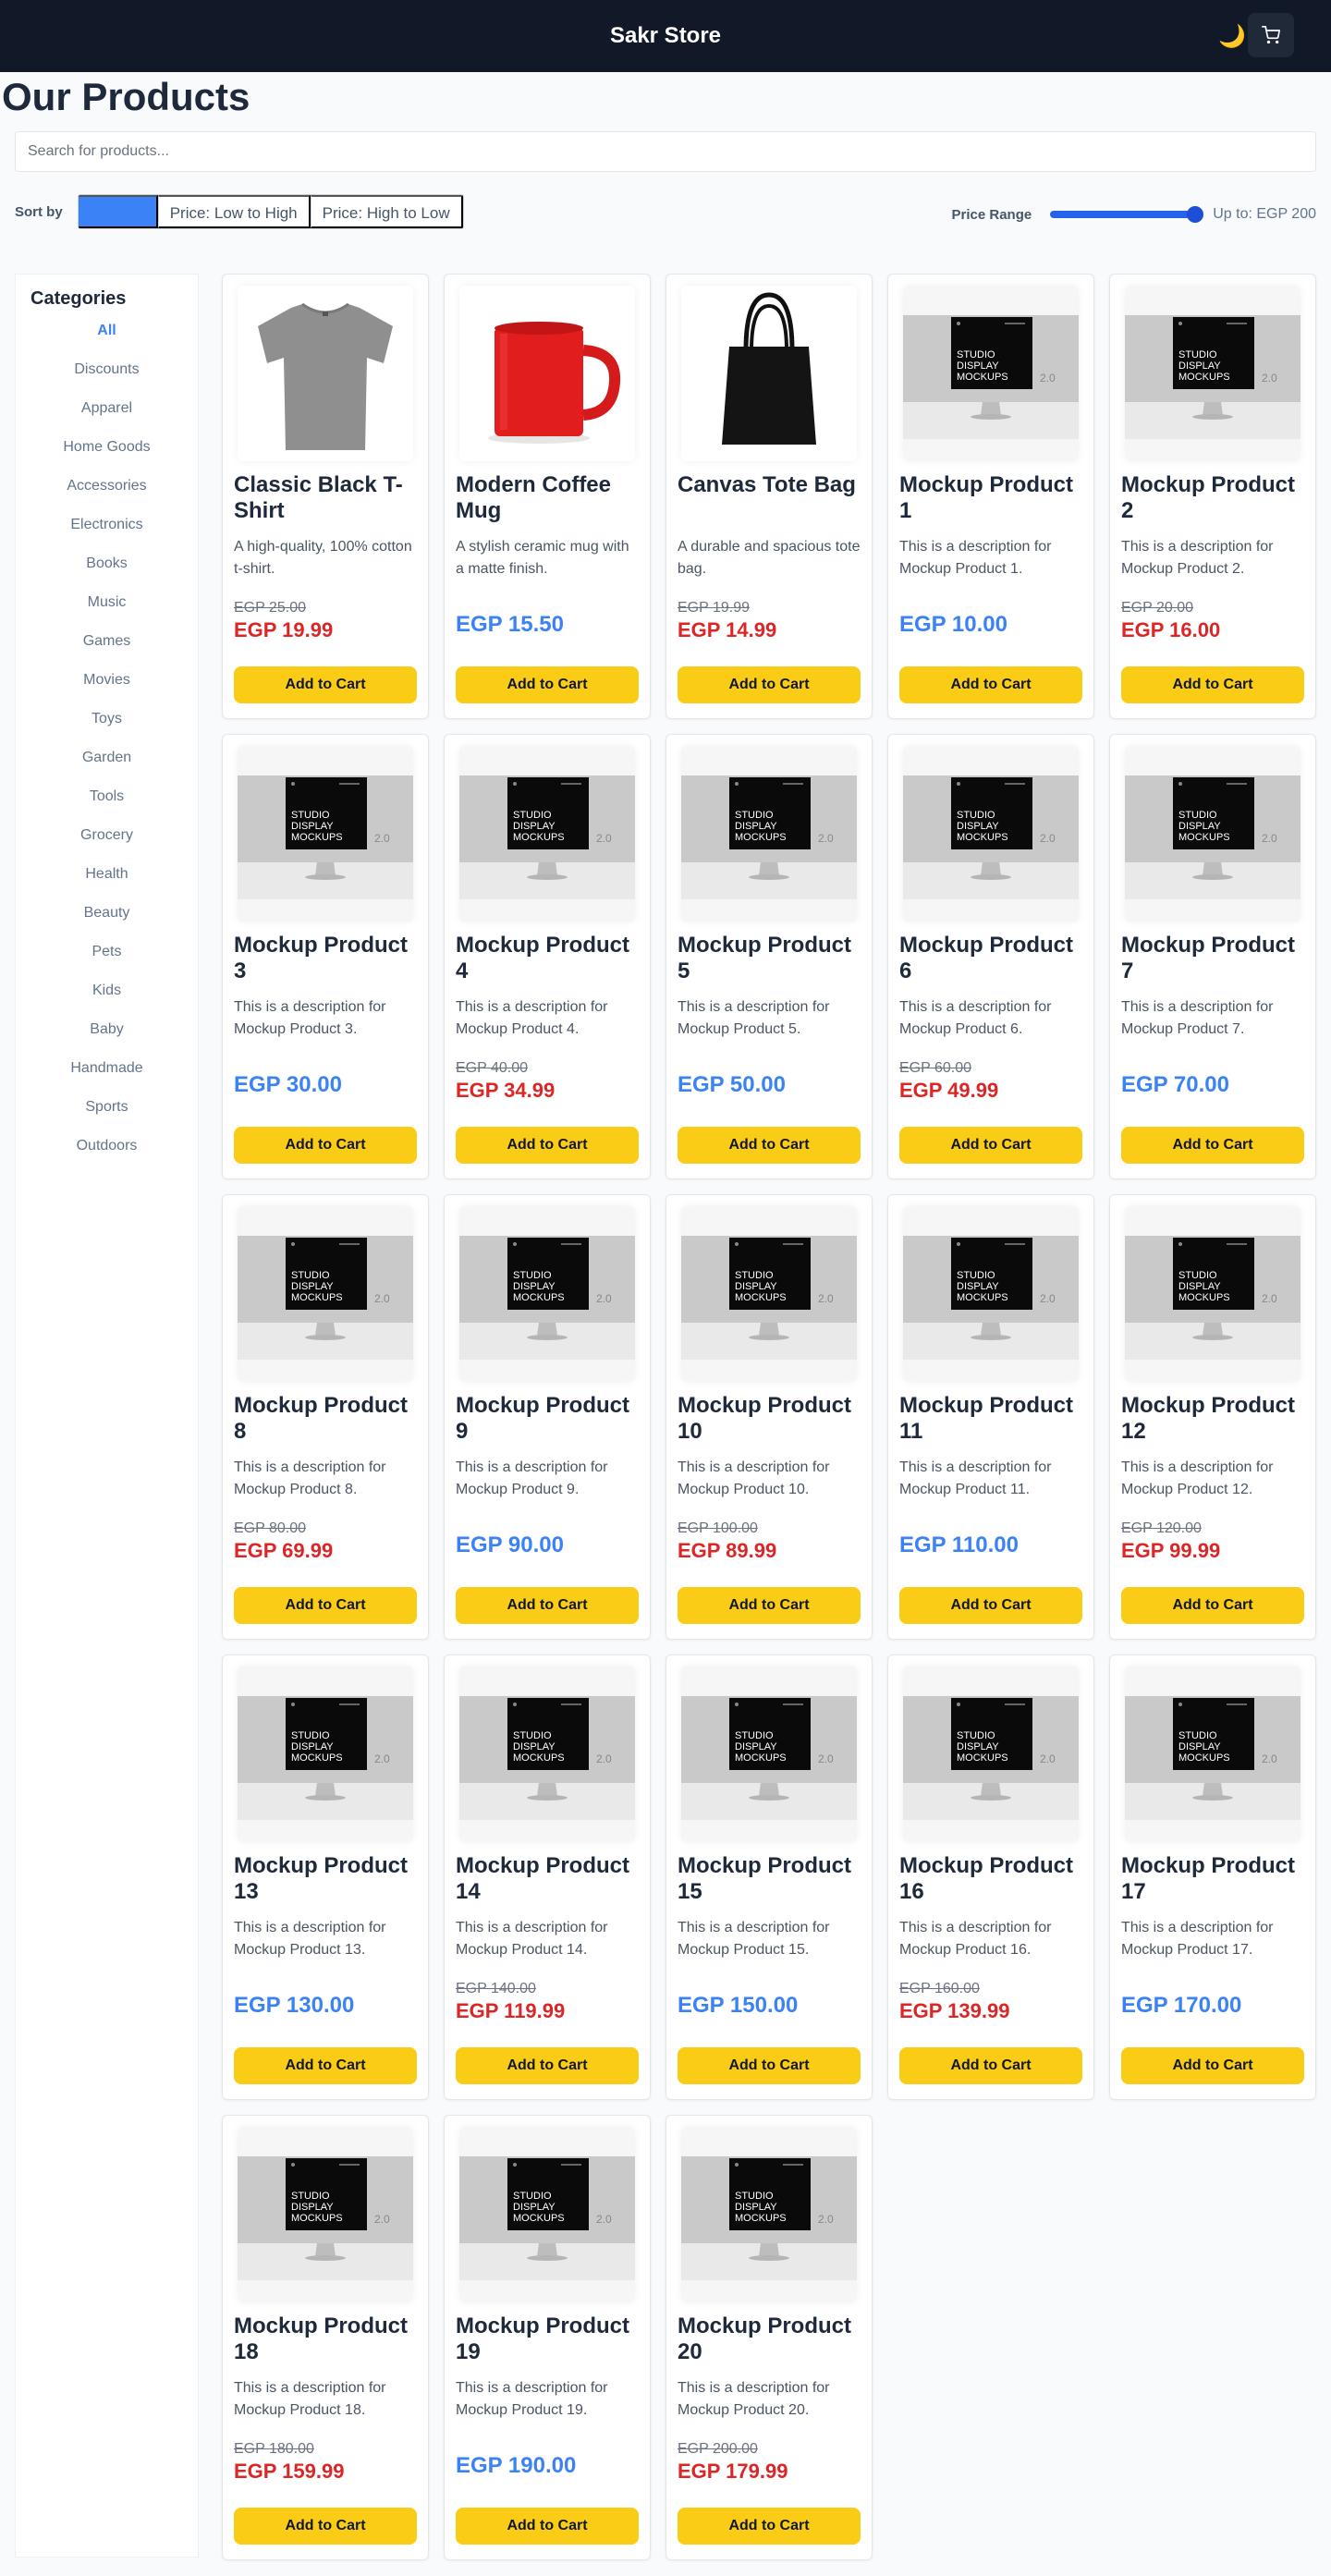  I want to click on category-item: Pets, so click(107, 961).